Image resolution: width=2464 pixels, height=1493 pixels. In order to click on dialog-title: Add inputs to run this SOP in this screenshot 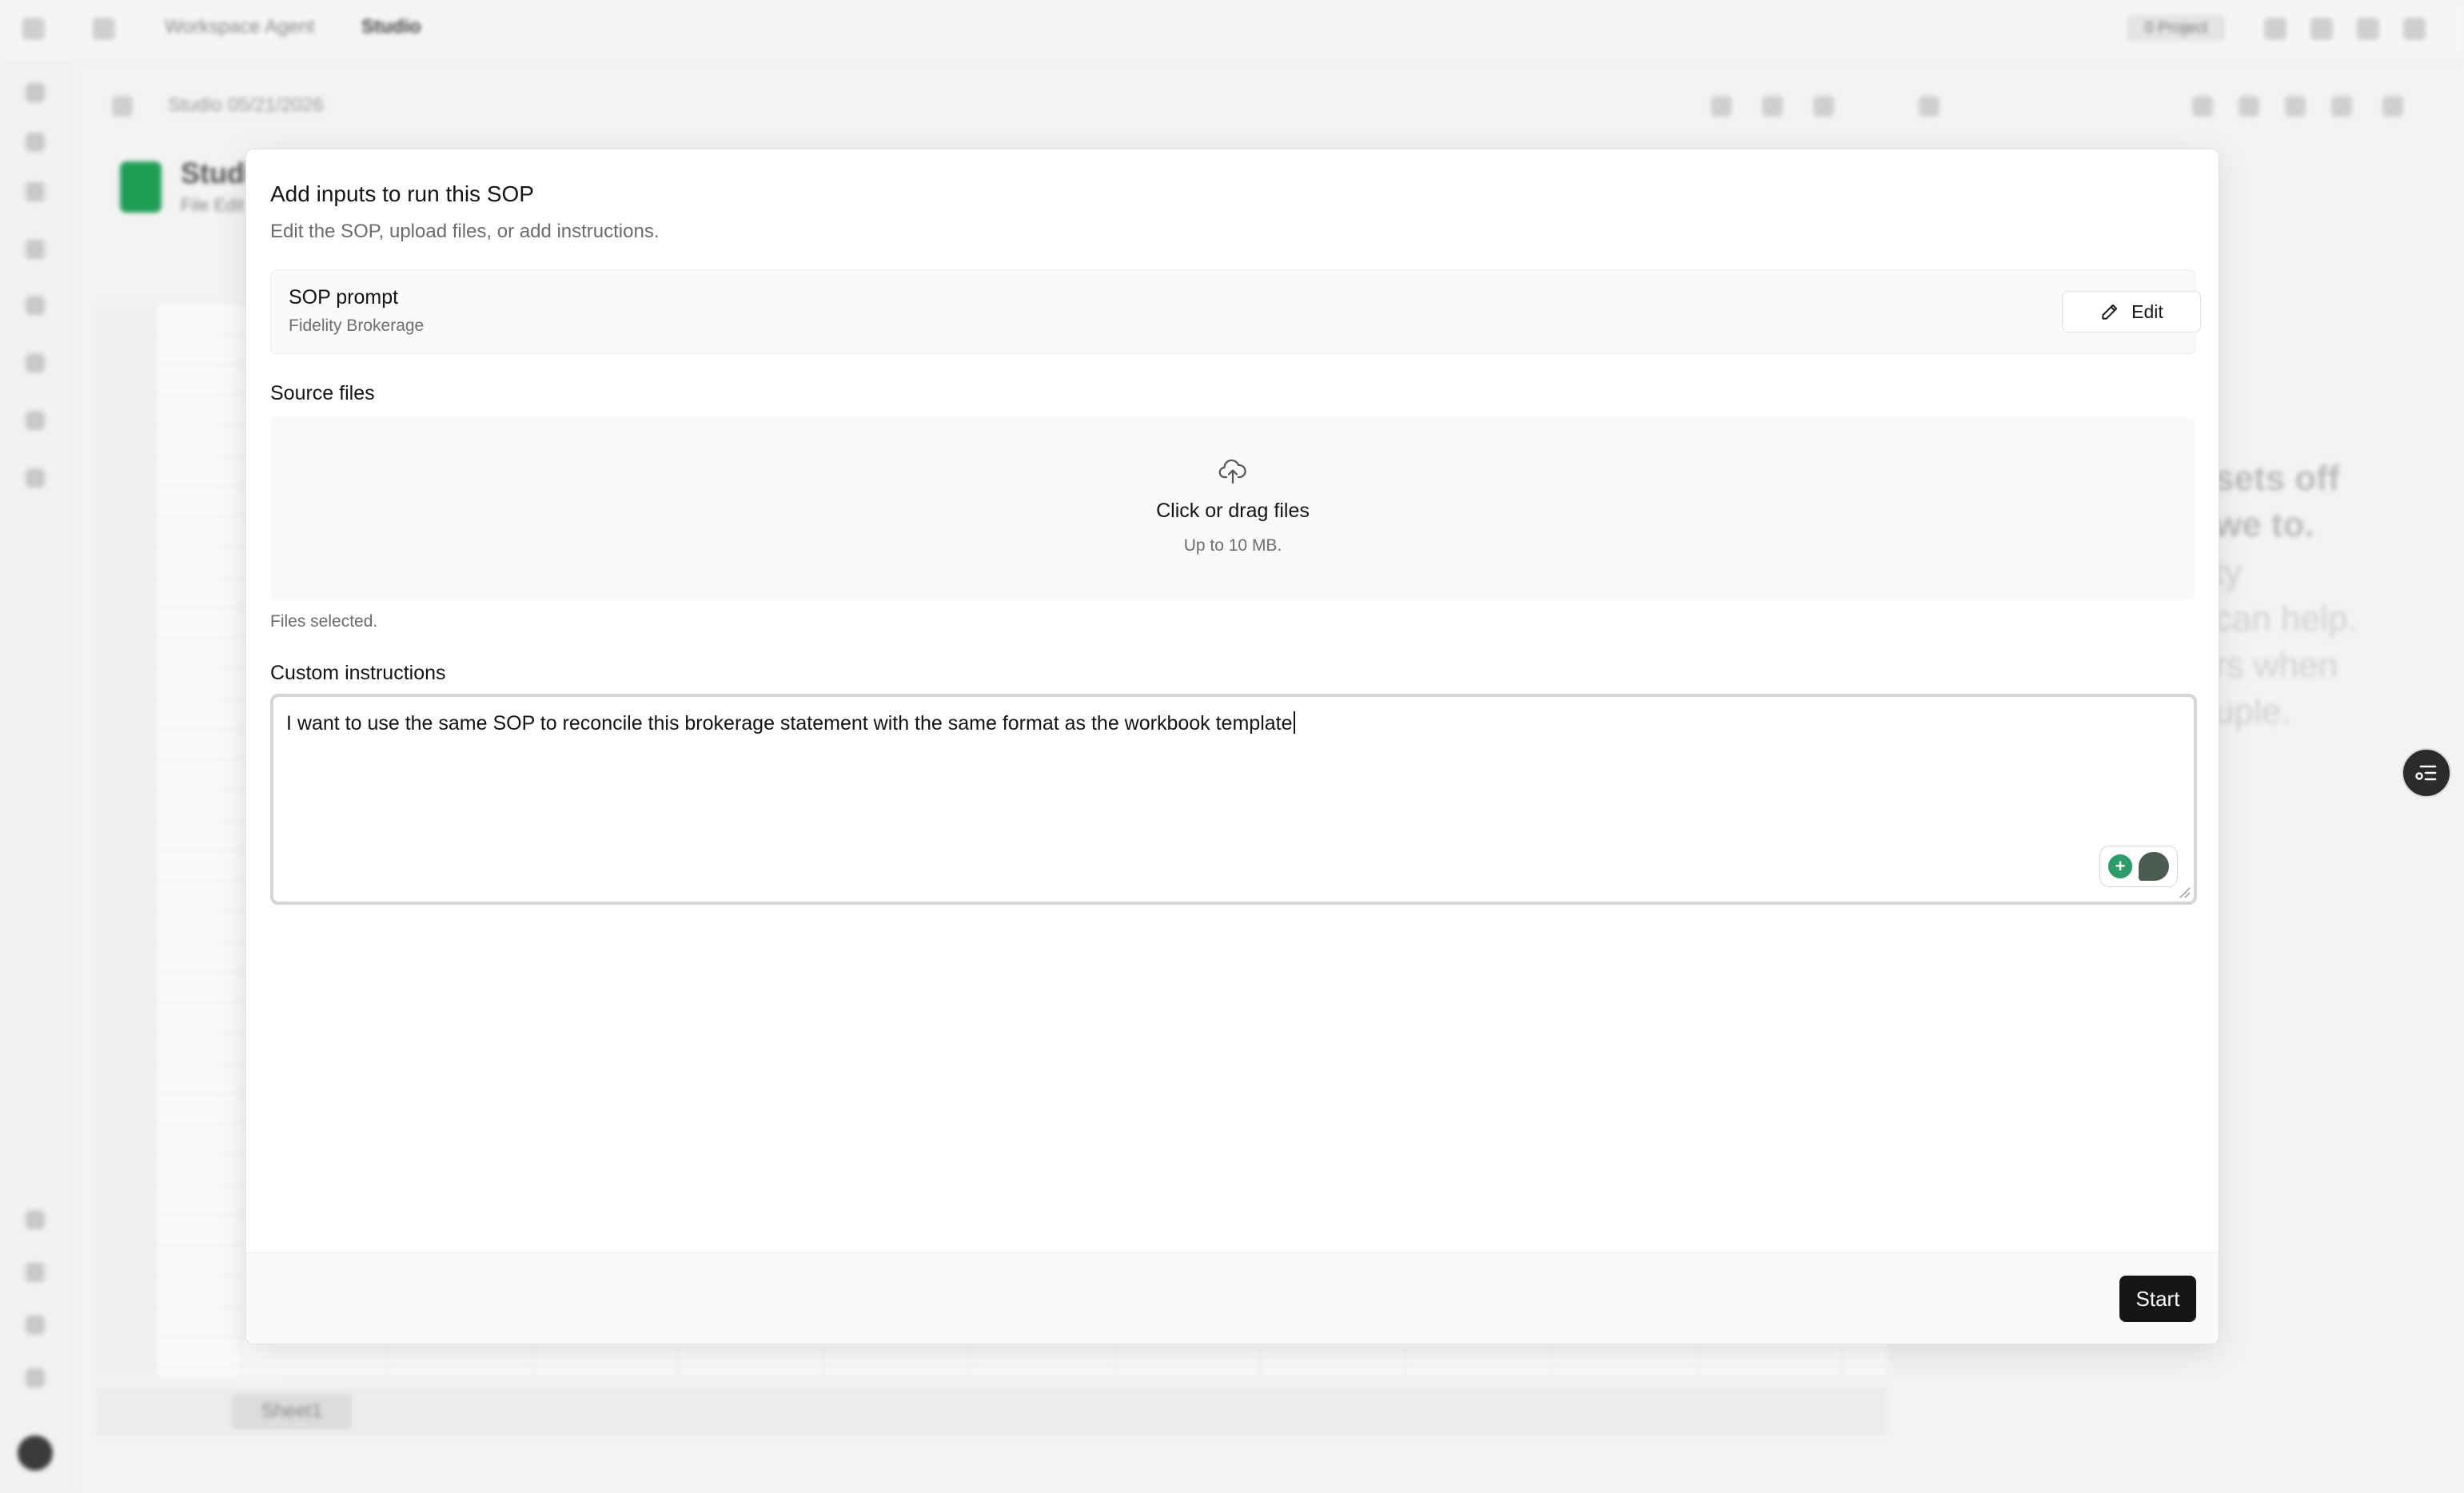, I will do `click(402, 193)`.